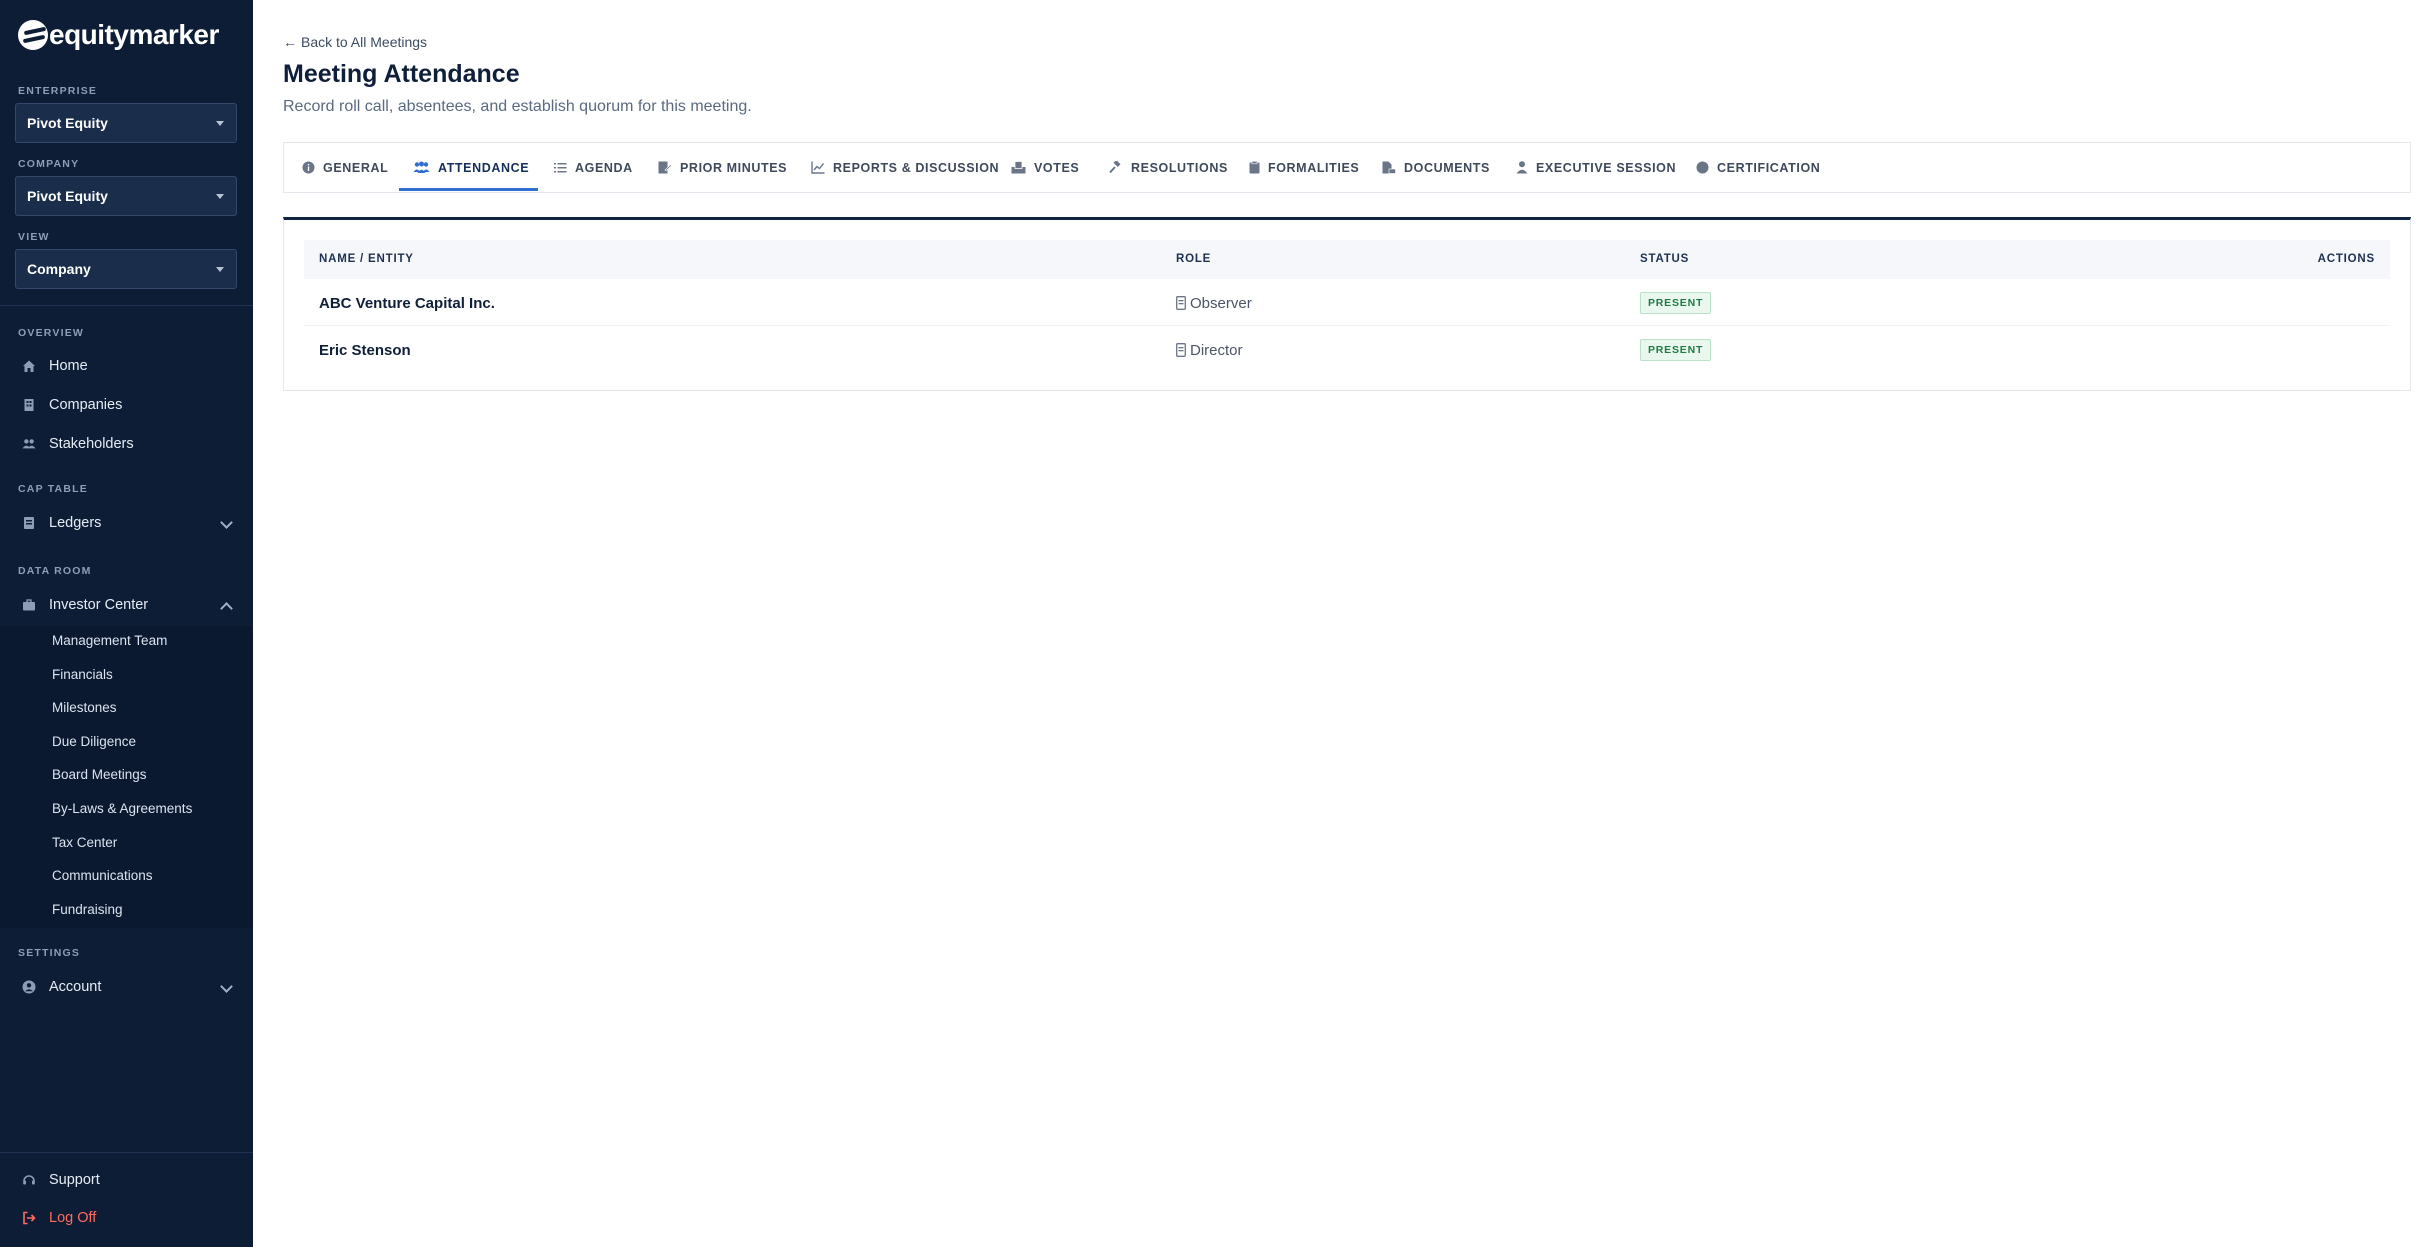 Image resolution: width=2434 pixels, height=1247 pixels. I want to click on tab-label: REPORTS & DISCUSSION, so click(916, 167).